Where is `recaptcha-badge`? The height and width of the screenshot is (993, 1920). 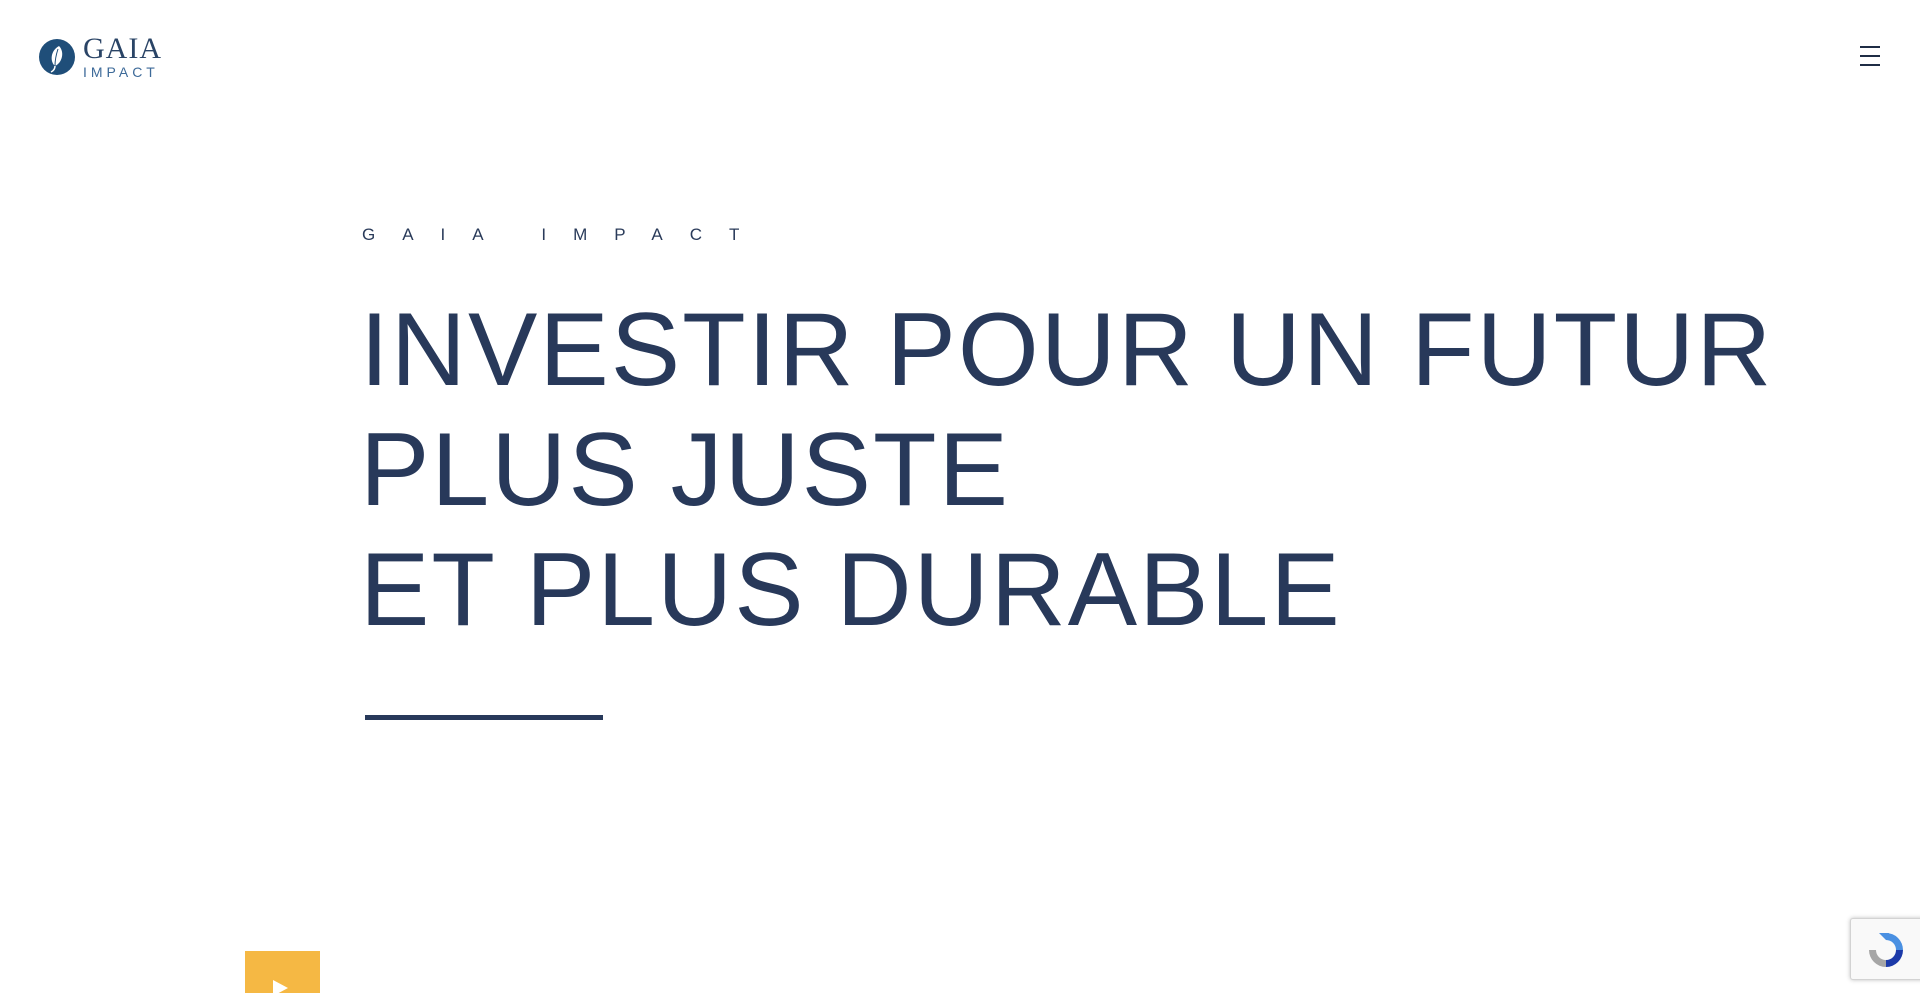 recaptcha-badge is located at coordinates (1885, 949).